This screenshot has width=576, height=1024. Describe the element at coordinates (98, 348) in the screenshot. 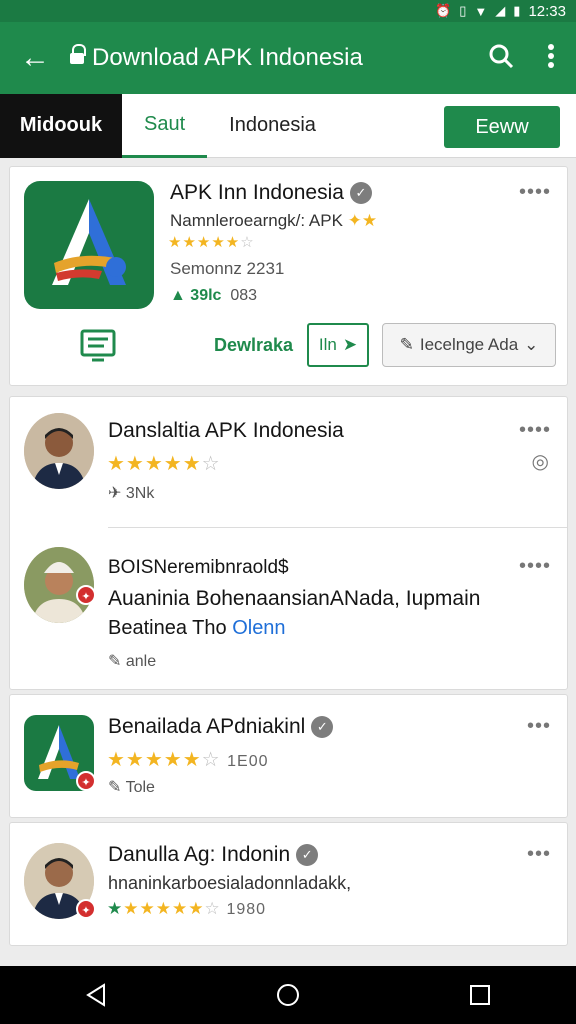

I see `document-icon` at that location.